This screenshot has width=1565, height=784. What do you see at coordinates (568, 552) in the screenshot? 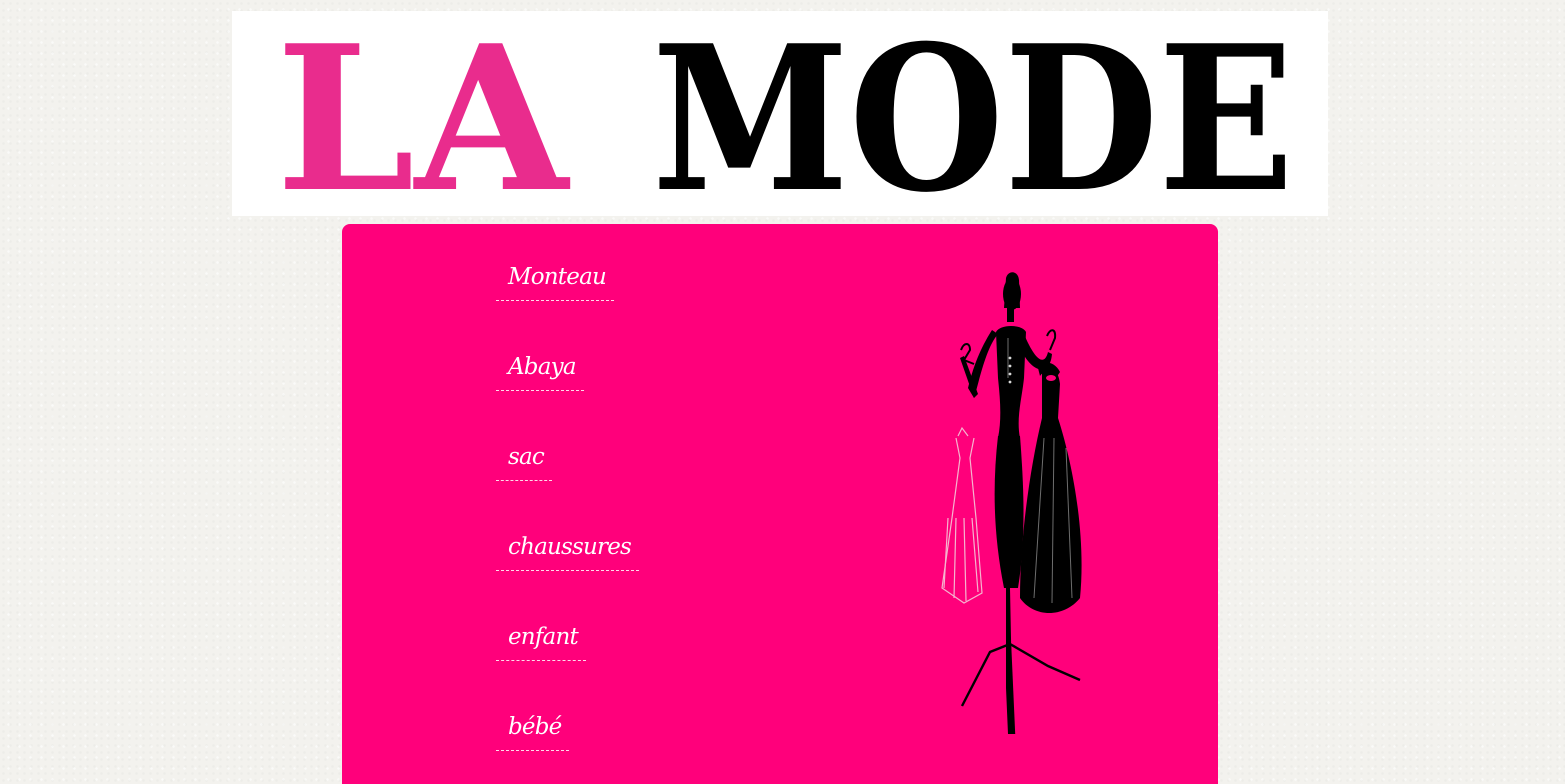
I see `nav-link-chaussures: chaussures` at bounding box center [568, 552].